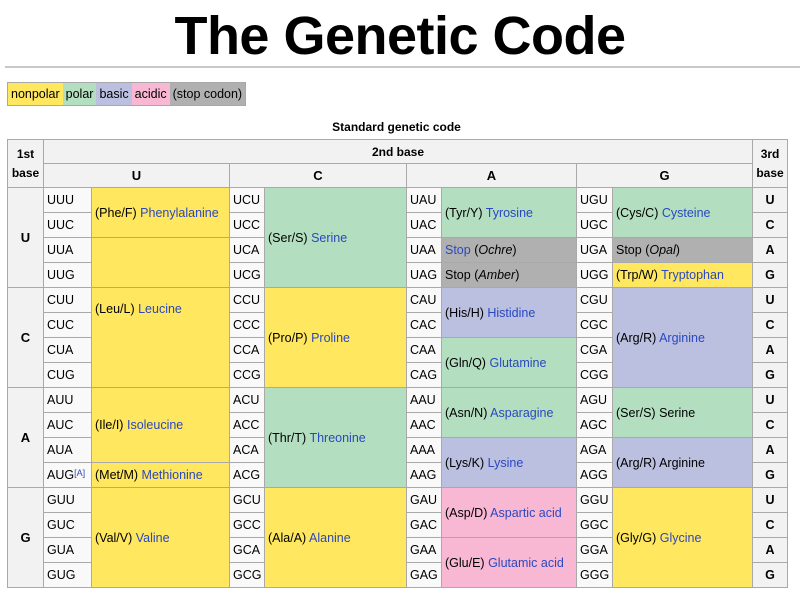  What do you see at coordinates (400, 36) in the screenshot?
I see `page-title: The Genetic Code` at bounding box center [400, 36].